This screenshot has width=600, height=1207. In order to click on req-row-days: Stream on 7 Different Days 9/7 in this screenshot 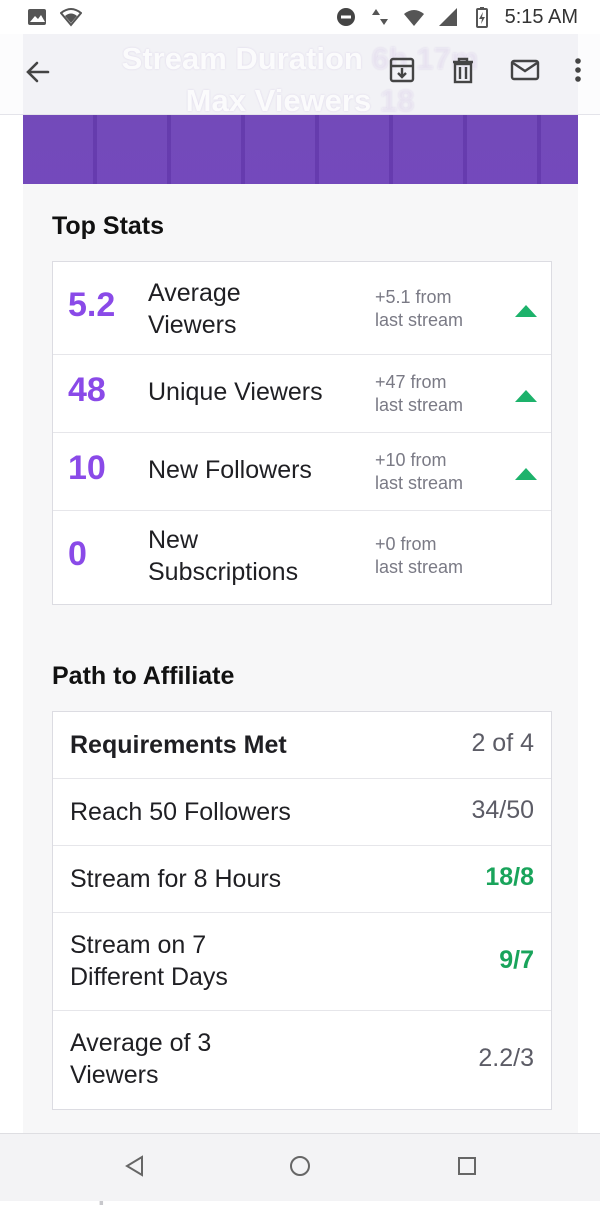, I will do `click(302, 962)`.